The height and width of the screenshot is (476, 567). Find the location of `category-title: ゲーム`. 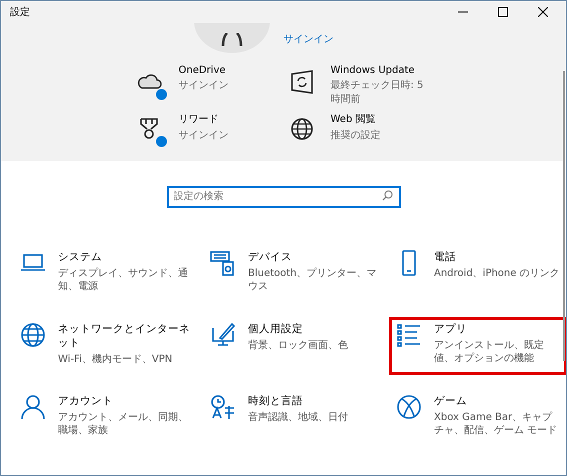

category-title: ゲーム is located at coordinates (497, 401).